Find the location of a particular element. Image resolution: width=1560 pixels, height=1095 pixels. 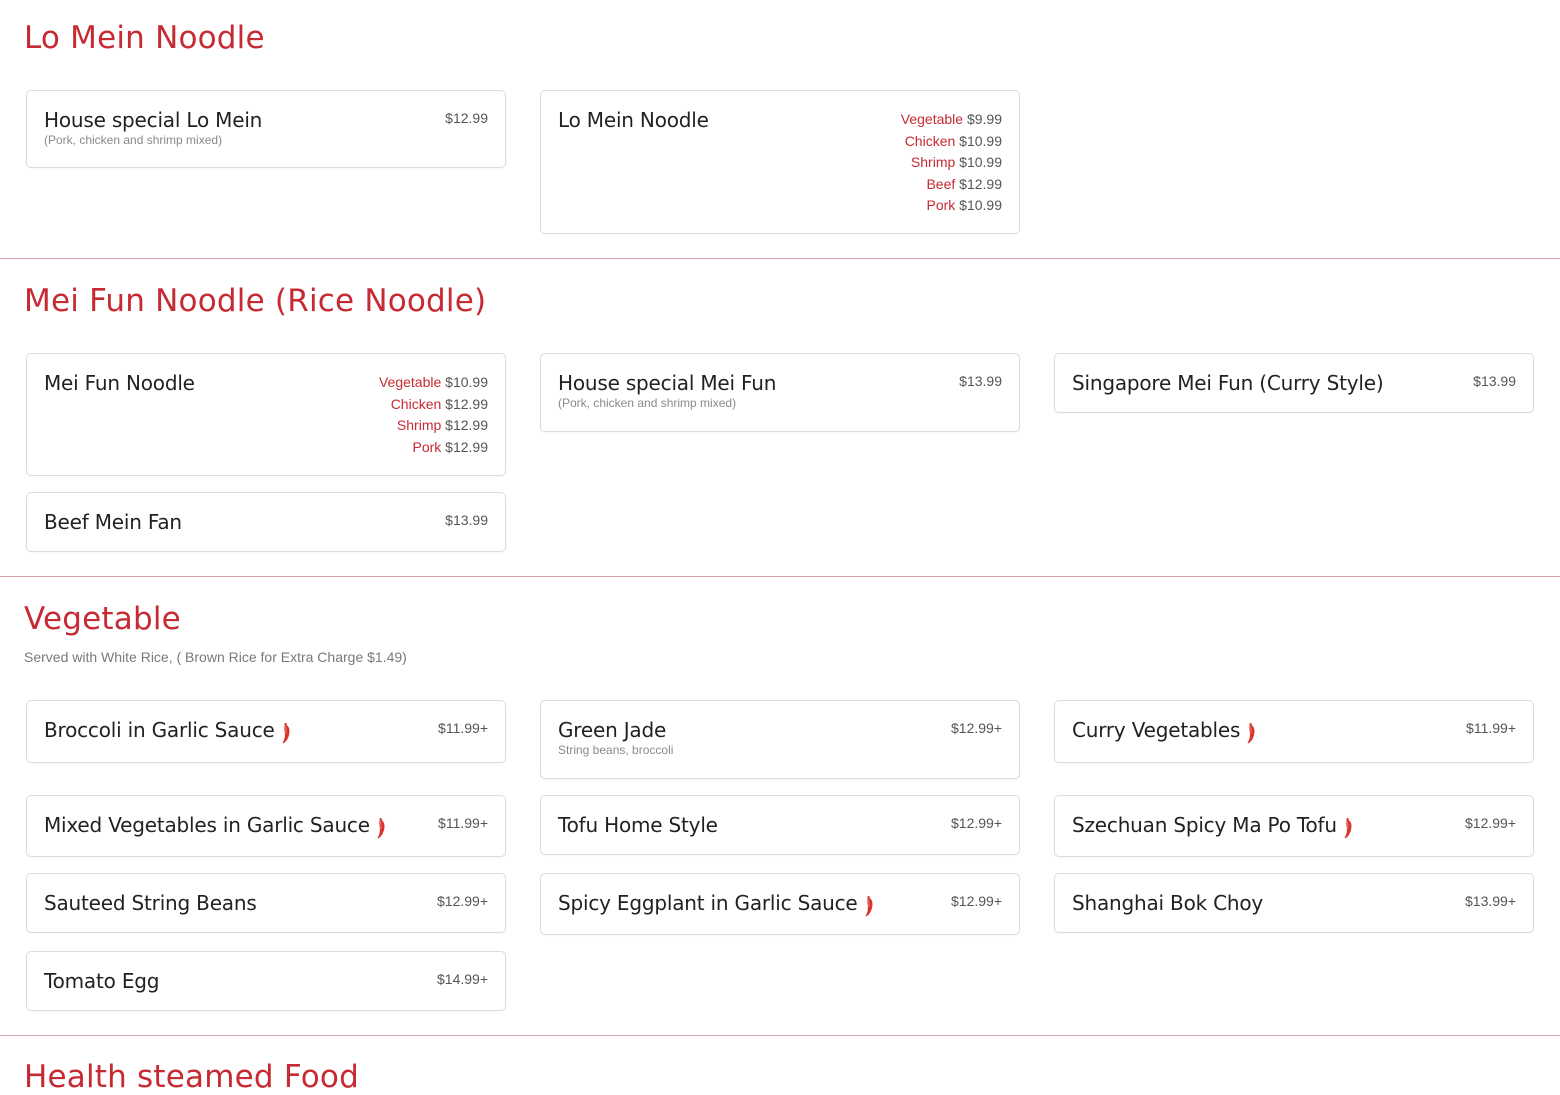

price-option: Chicken $10.99 is located at coordinates (951, 142).